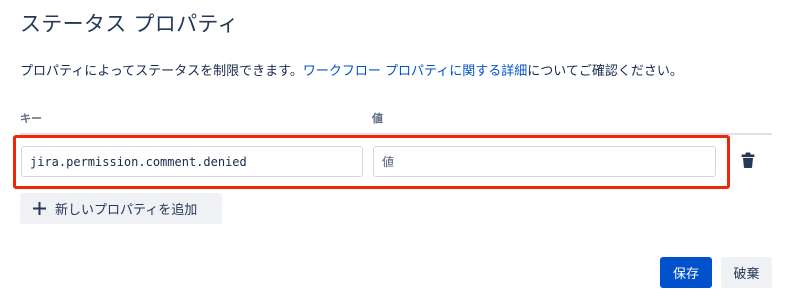 Image resolution: width=788 pixels, height=297 pixels. Describe the element at coordinates (748, 160) in the screenshot. I see `trash-icon` at that location.